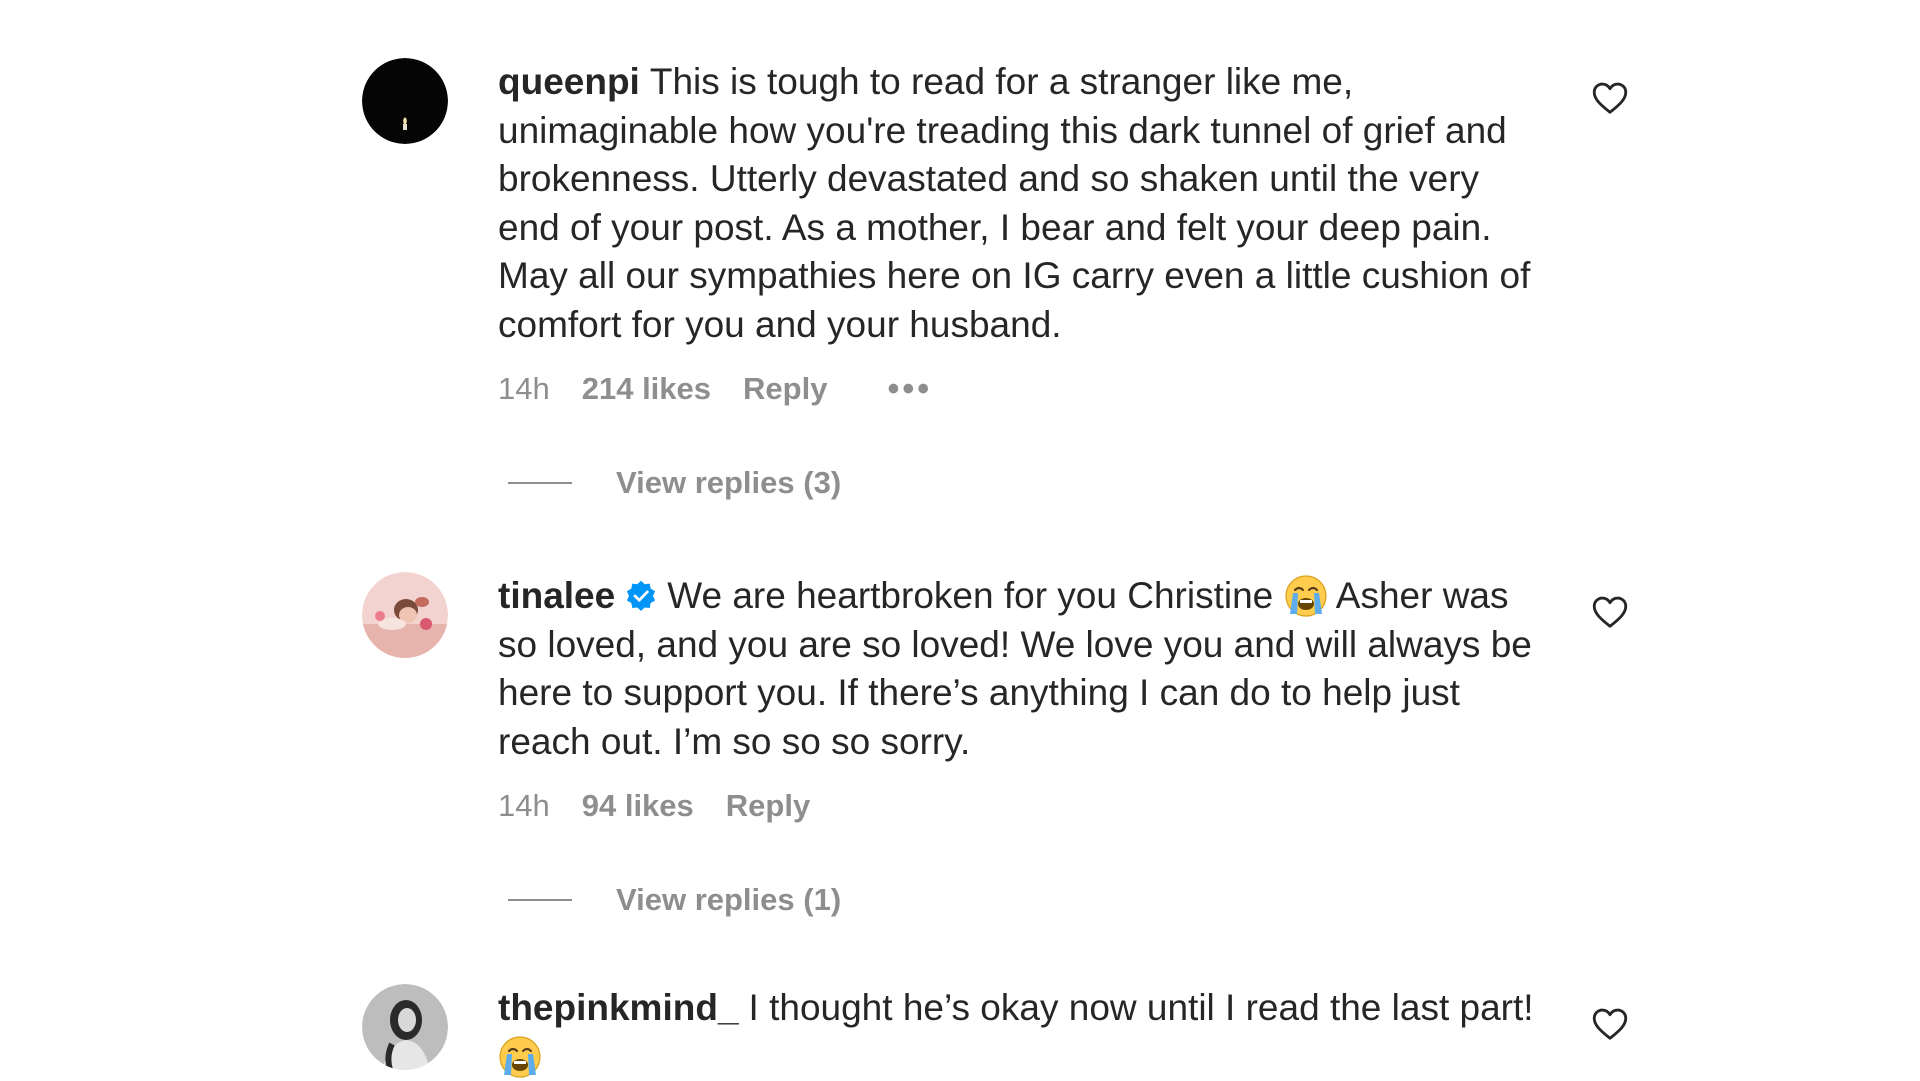 This screenshot has width=1920, height=1081. What do you see at coordinates (638, 806) in the screenshot?
I see `comment-likes: 94 likes` at bounding box center [638, 806].